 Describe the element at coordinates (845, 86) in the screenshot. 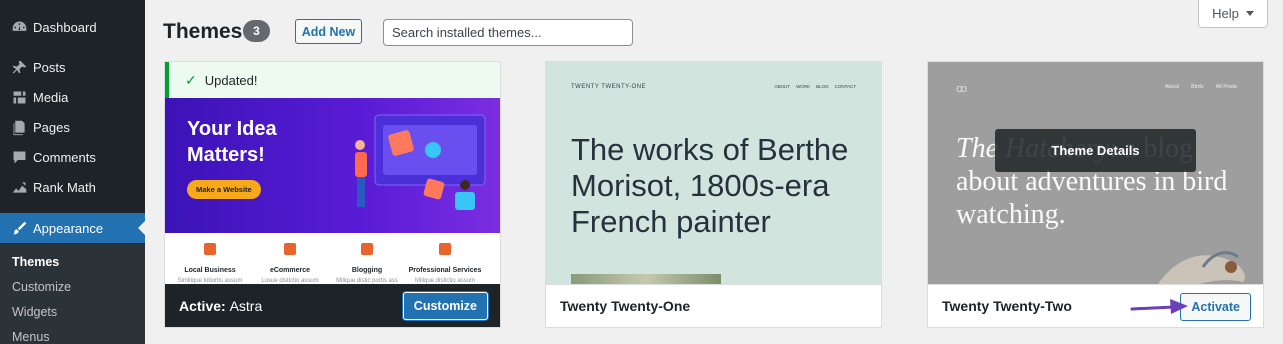

I see `tt1-nav-item: CONTACT` at that location.